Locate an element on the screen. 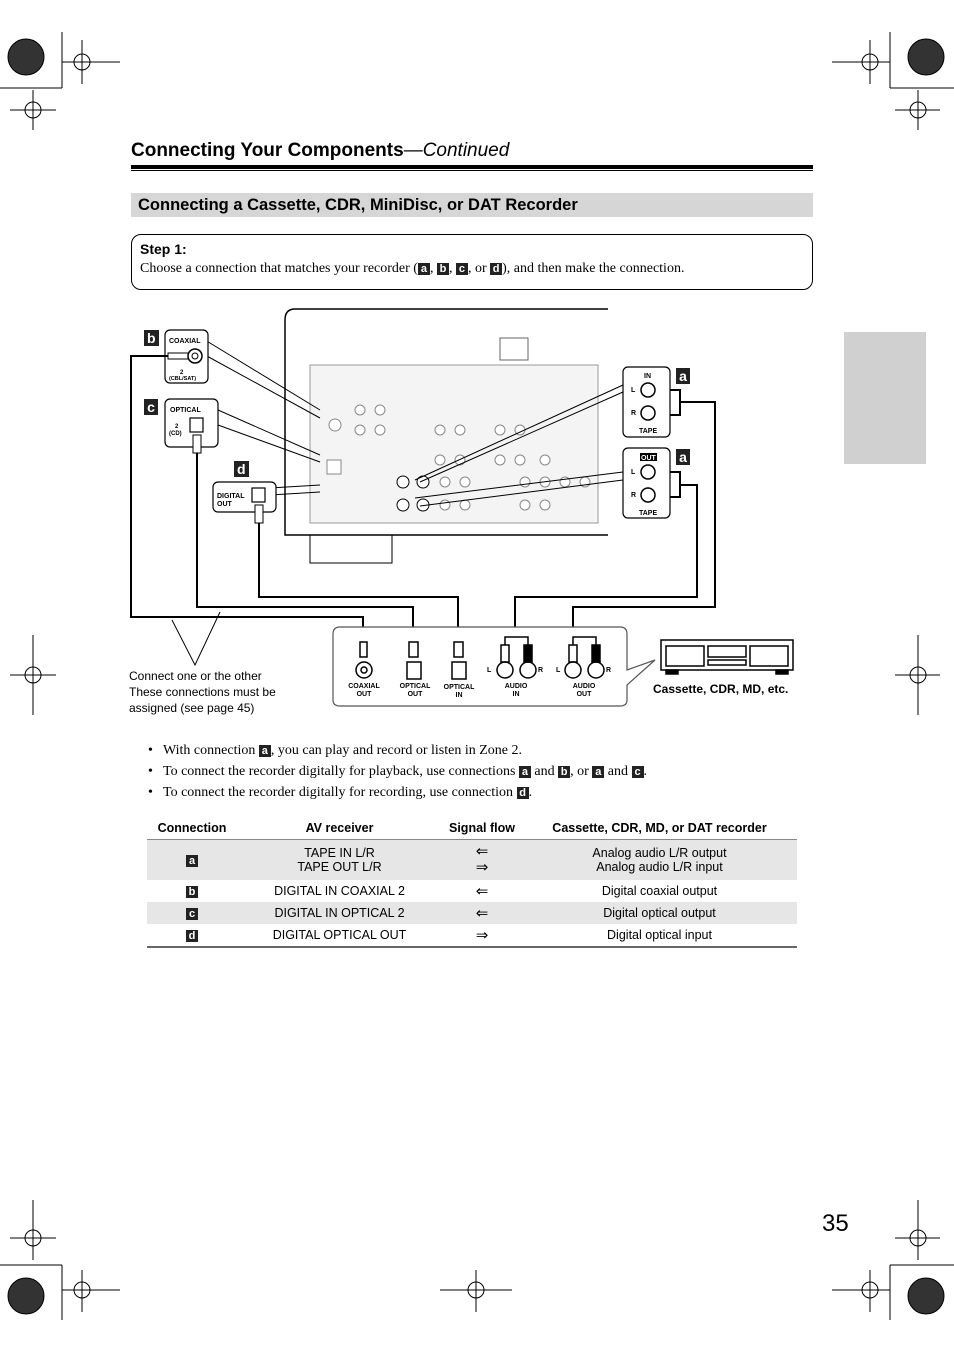  receiver-rear-panel is located at coordinates (454, 444).